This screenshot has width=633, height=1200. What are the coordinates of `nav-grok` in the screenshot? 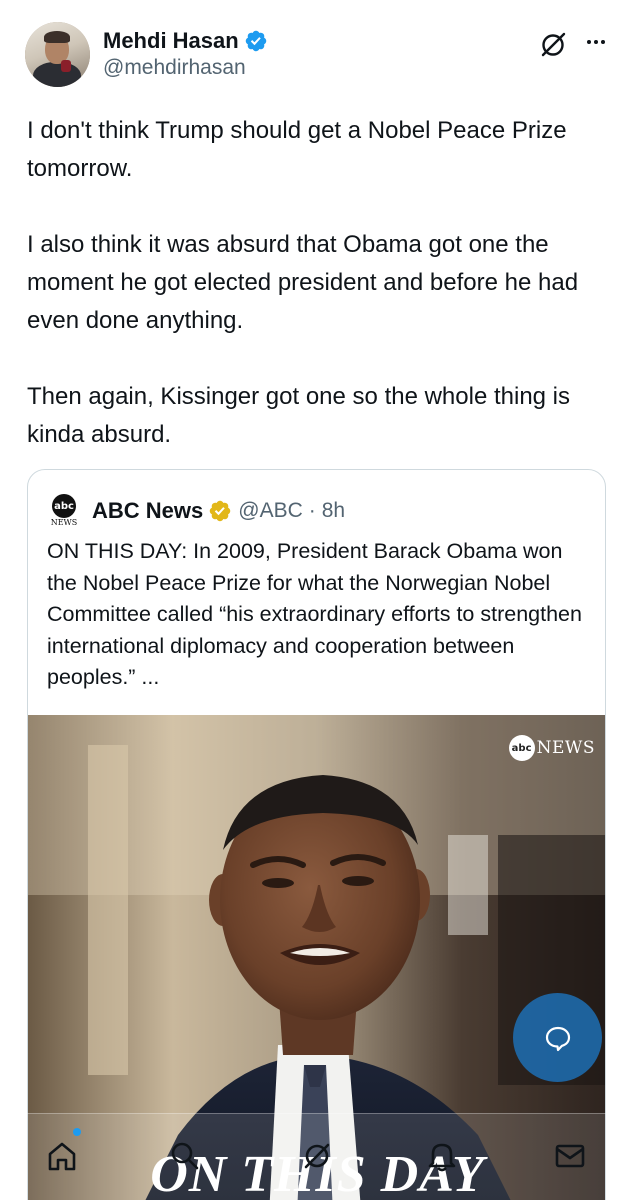 It's located at (317, 1156).